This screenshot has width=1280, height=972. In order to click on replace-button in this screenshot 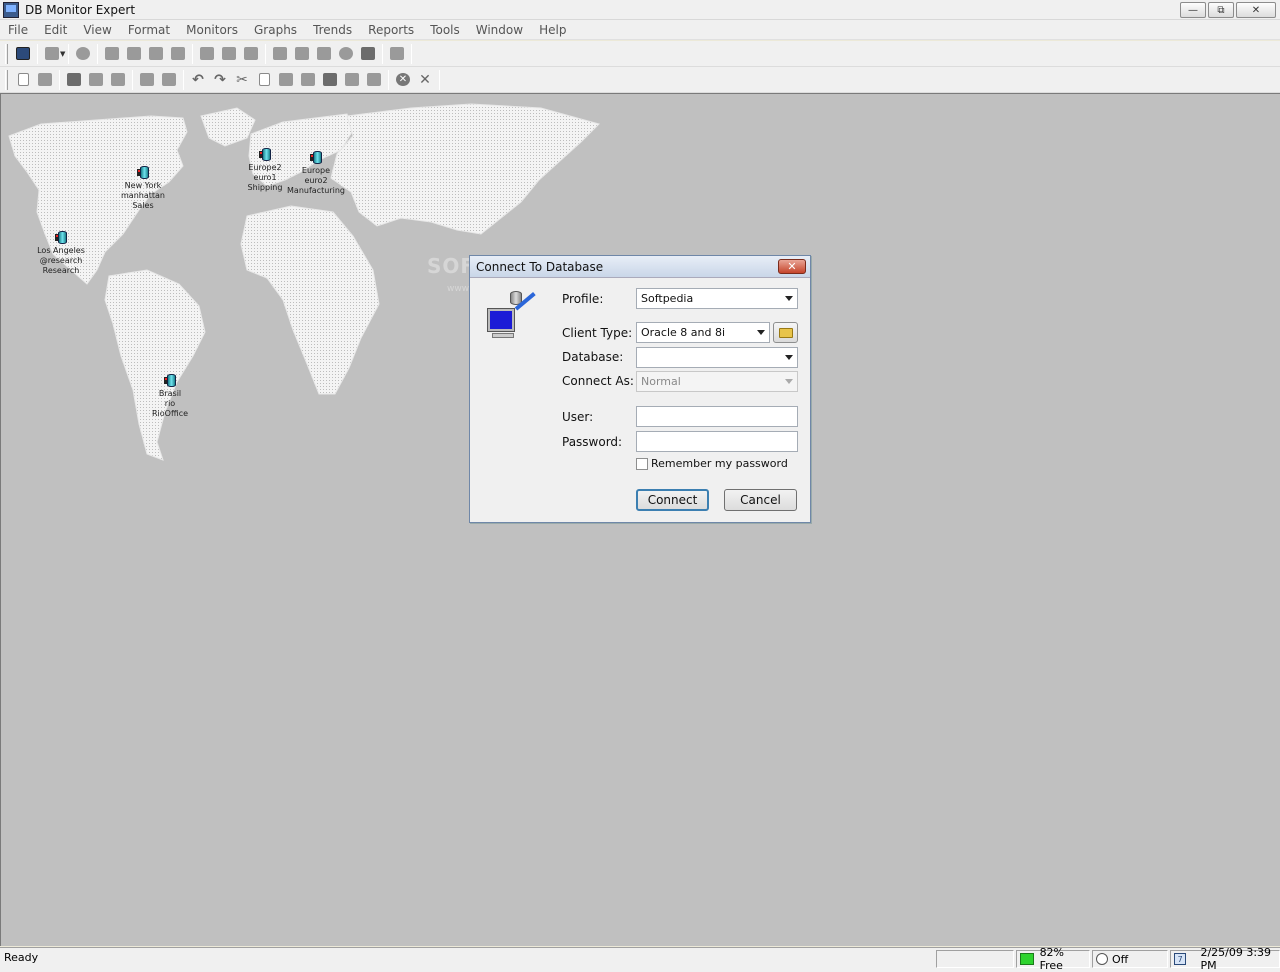, I will do `click(169, 80)`.